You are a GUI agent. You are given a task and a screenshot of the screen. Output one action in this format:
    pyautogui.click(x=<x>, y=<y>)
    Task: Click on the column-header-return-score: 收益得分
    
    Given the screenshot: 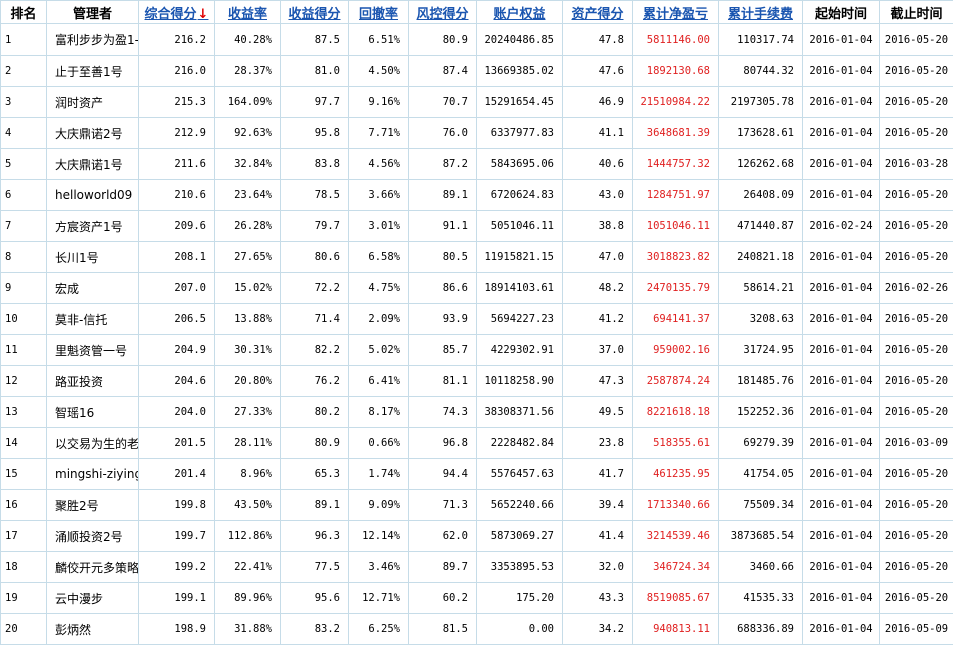 What is the action you would take?
    pyautogui.click(x=315, y=12)
    